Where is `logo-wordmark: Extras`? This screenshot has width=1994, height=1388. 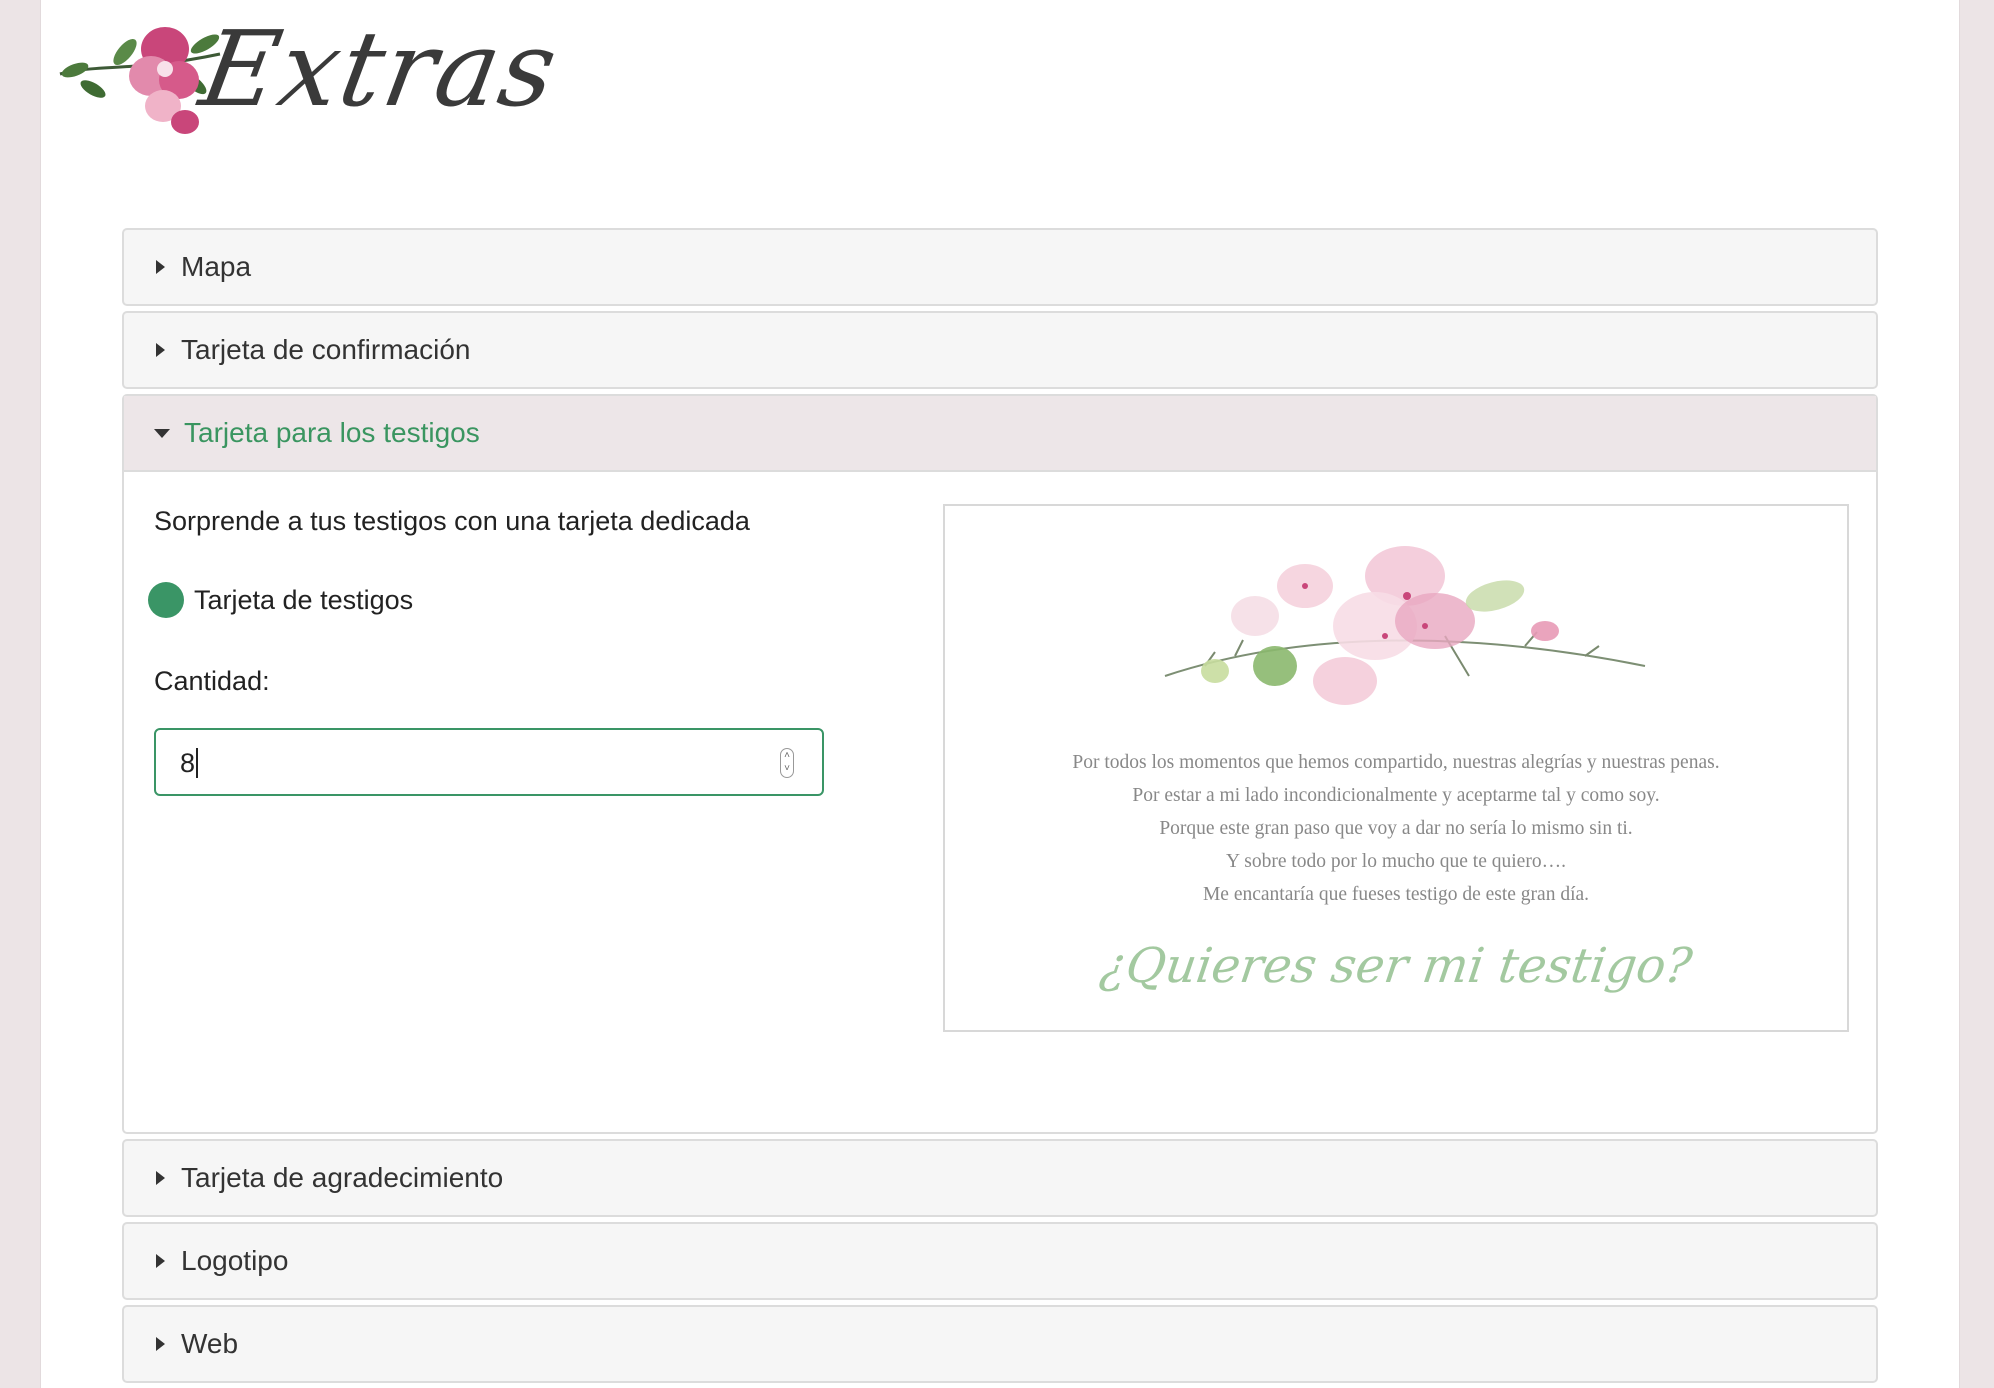 logo-wordmark: Extras is located at coordinates (380, 69).